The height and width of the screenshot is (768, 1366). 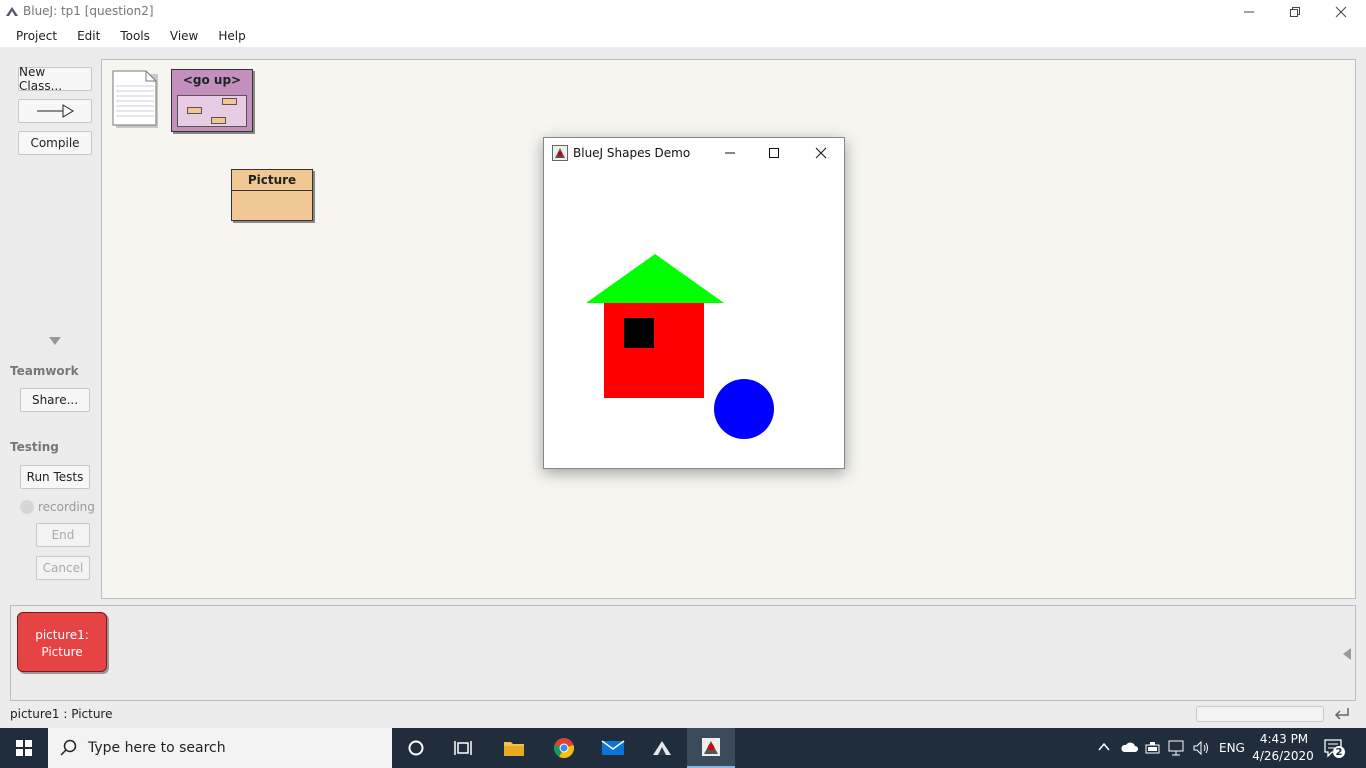 What do you see at coordinates (632, 153) in the screenshot?
I see `shapes-window-title: BlueJ Shapes Demo` at bounding box center [632, 153].